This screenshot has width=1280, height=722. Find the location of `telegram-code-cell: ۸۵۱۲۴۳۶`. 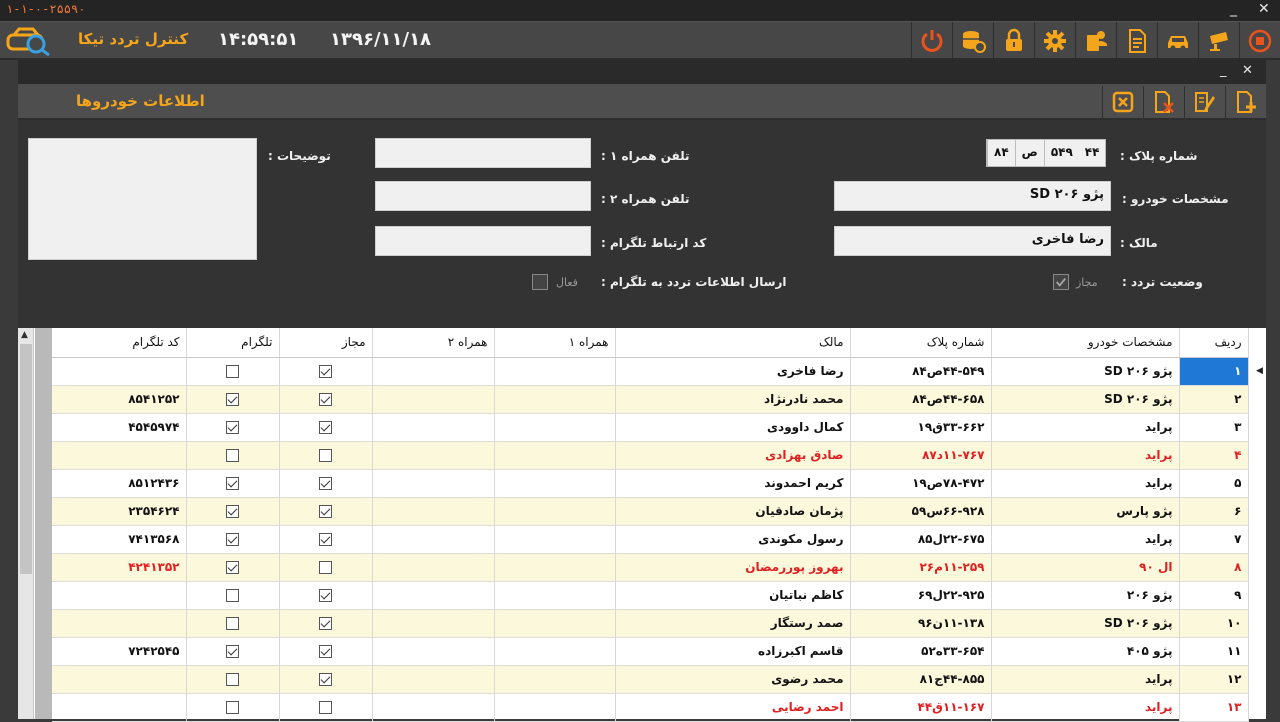

telegram-code-cell: ۸۵۱۲۴۳۶ is located at coordinates (119, 483).